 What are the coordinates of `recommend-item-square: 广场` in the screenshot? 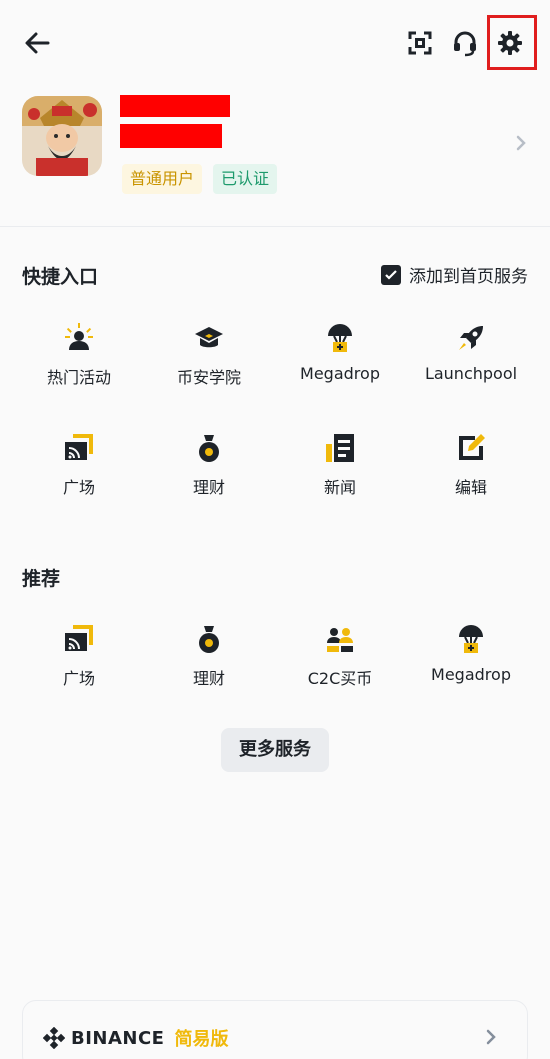 It's located at (79, 658).